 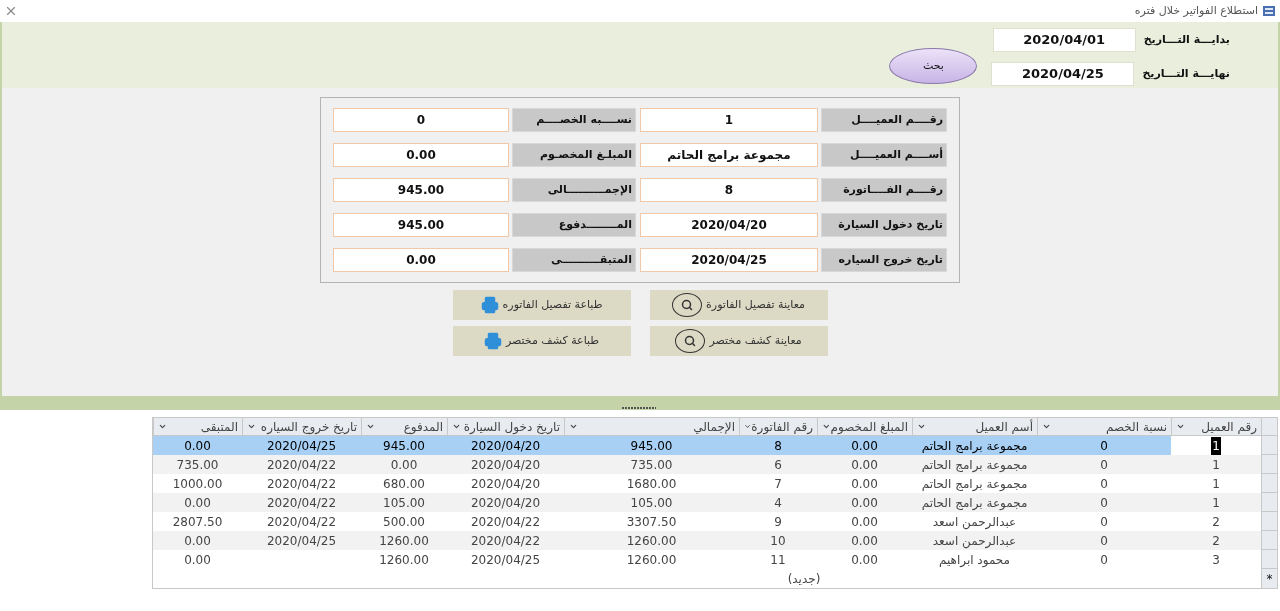 I want to click on column-header: تاريخ خروج السياره, so click(x=301, y=426).